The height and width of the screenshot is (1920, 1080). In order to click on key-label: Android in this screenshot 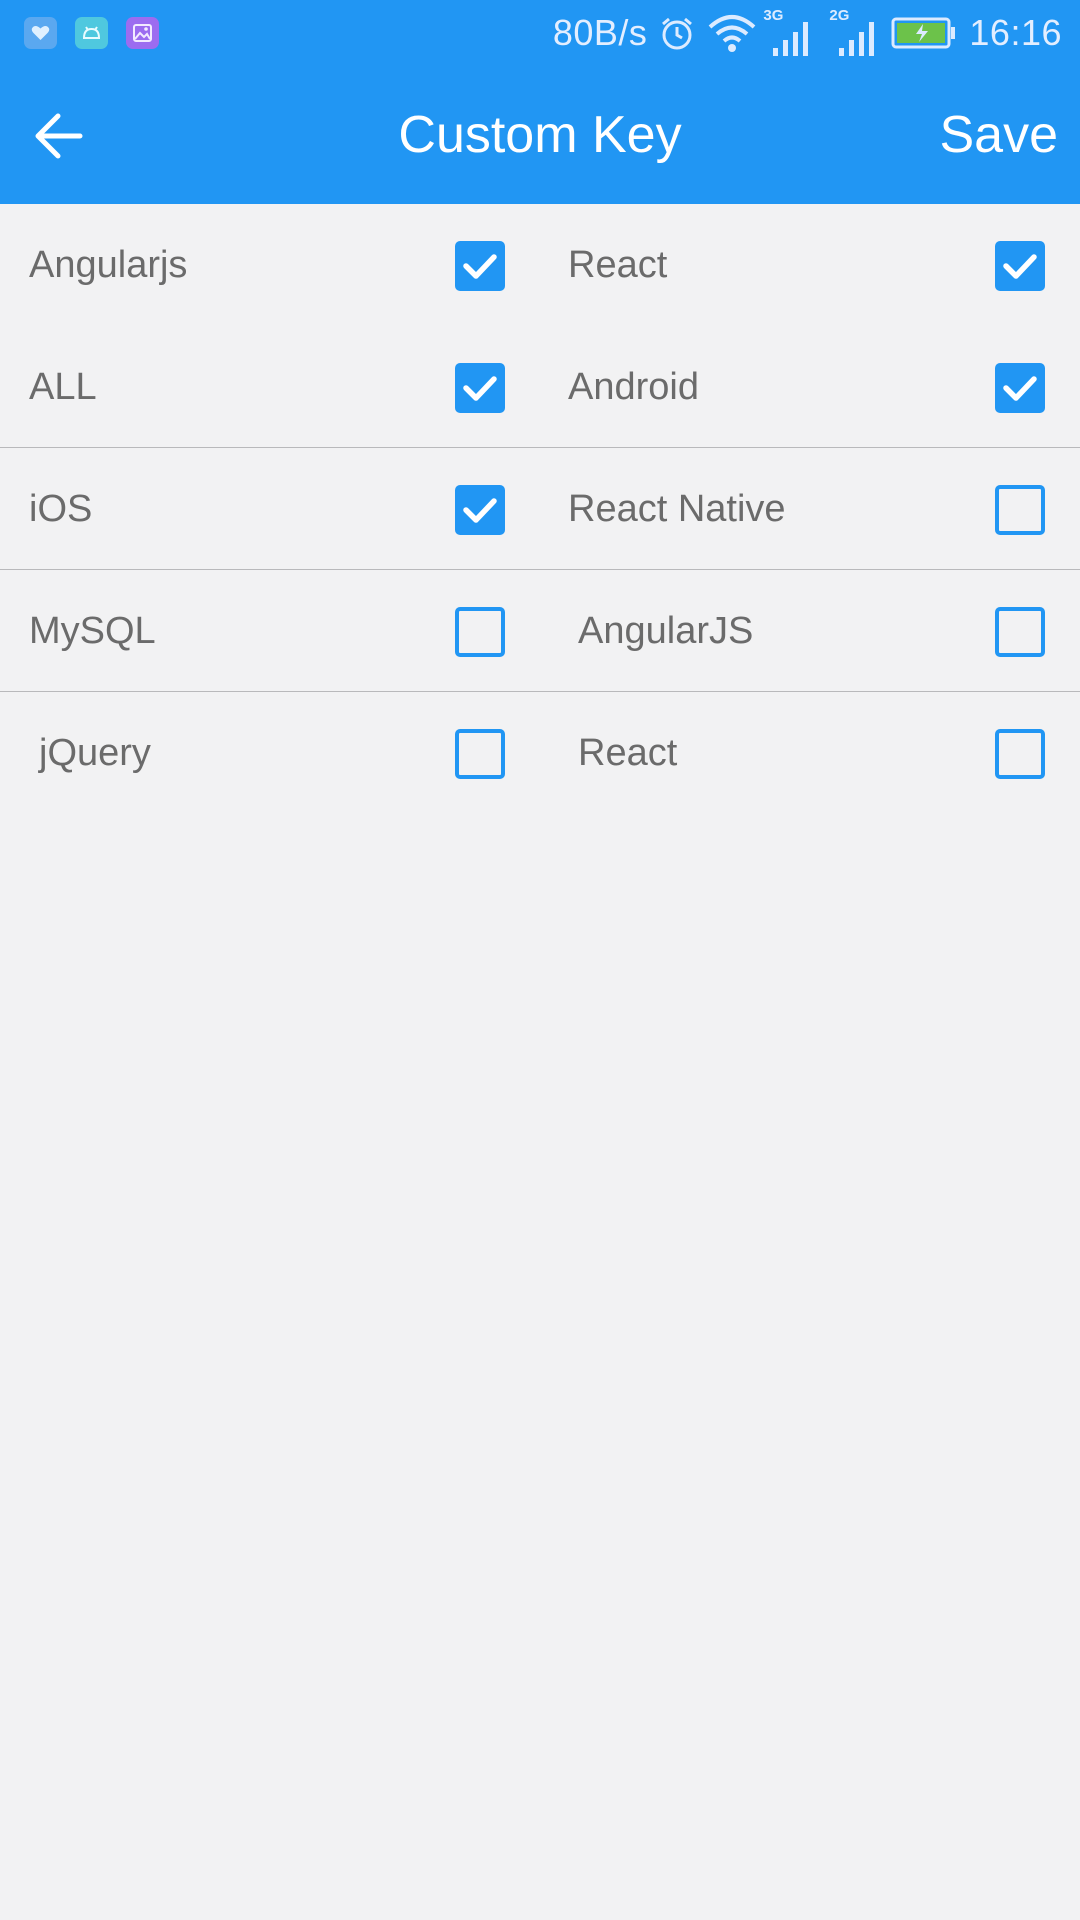, I will do `click(633, 387)`.